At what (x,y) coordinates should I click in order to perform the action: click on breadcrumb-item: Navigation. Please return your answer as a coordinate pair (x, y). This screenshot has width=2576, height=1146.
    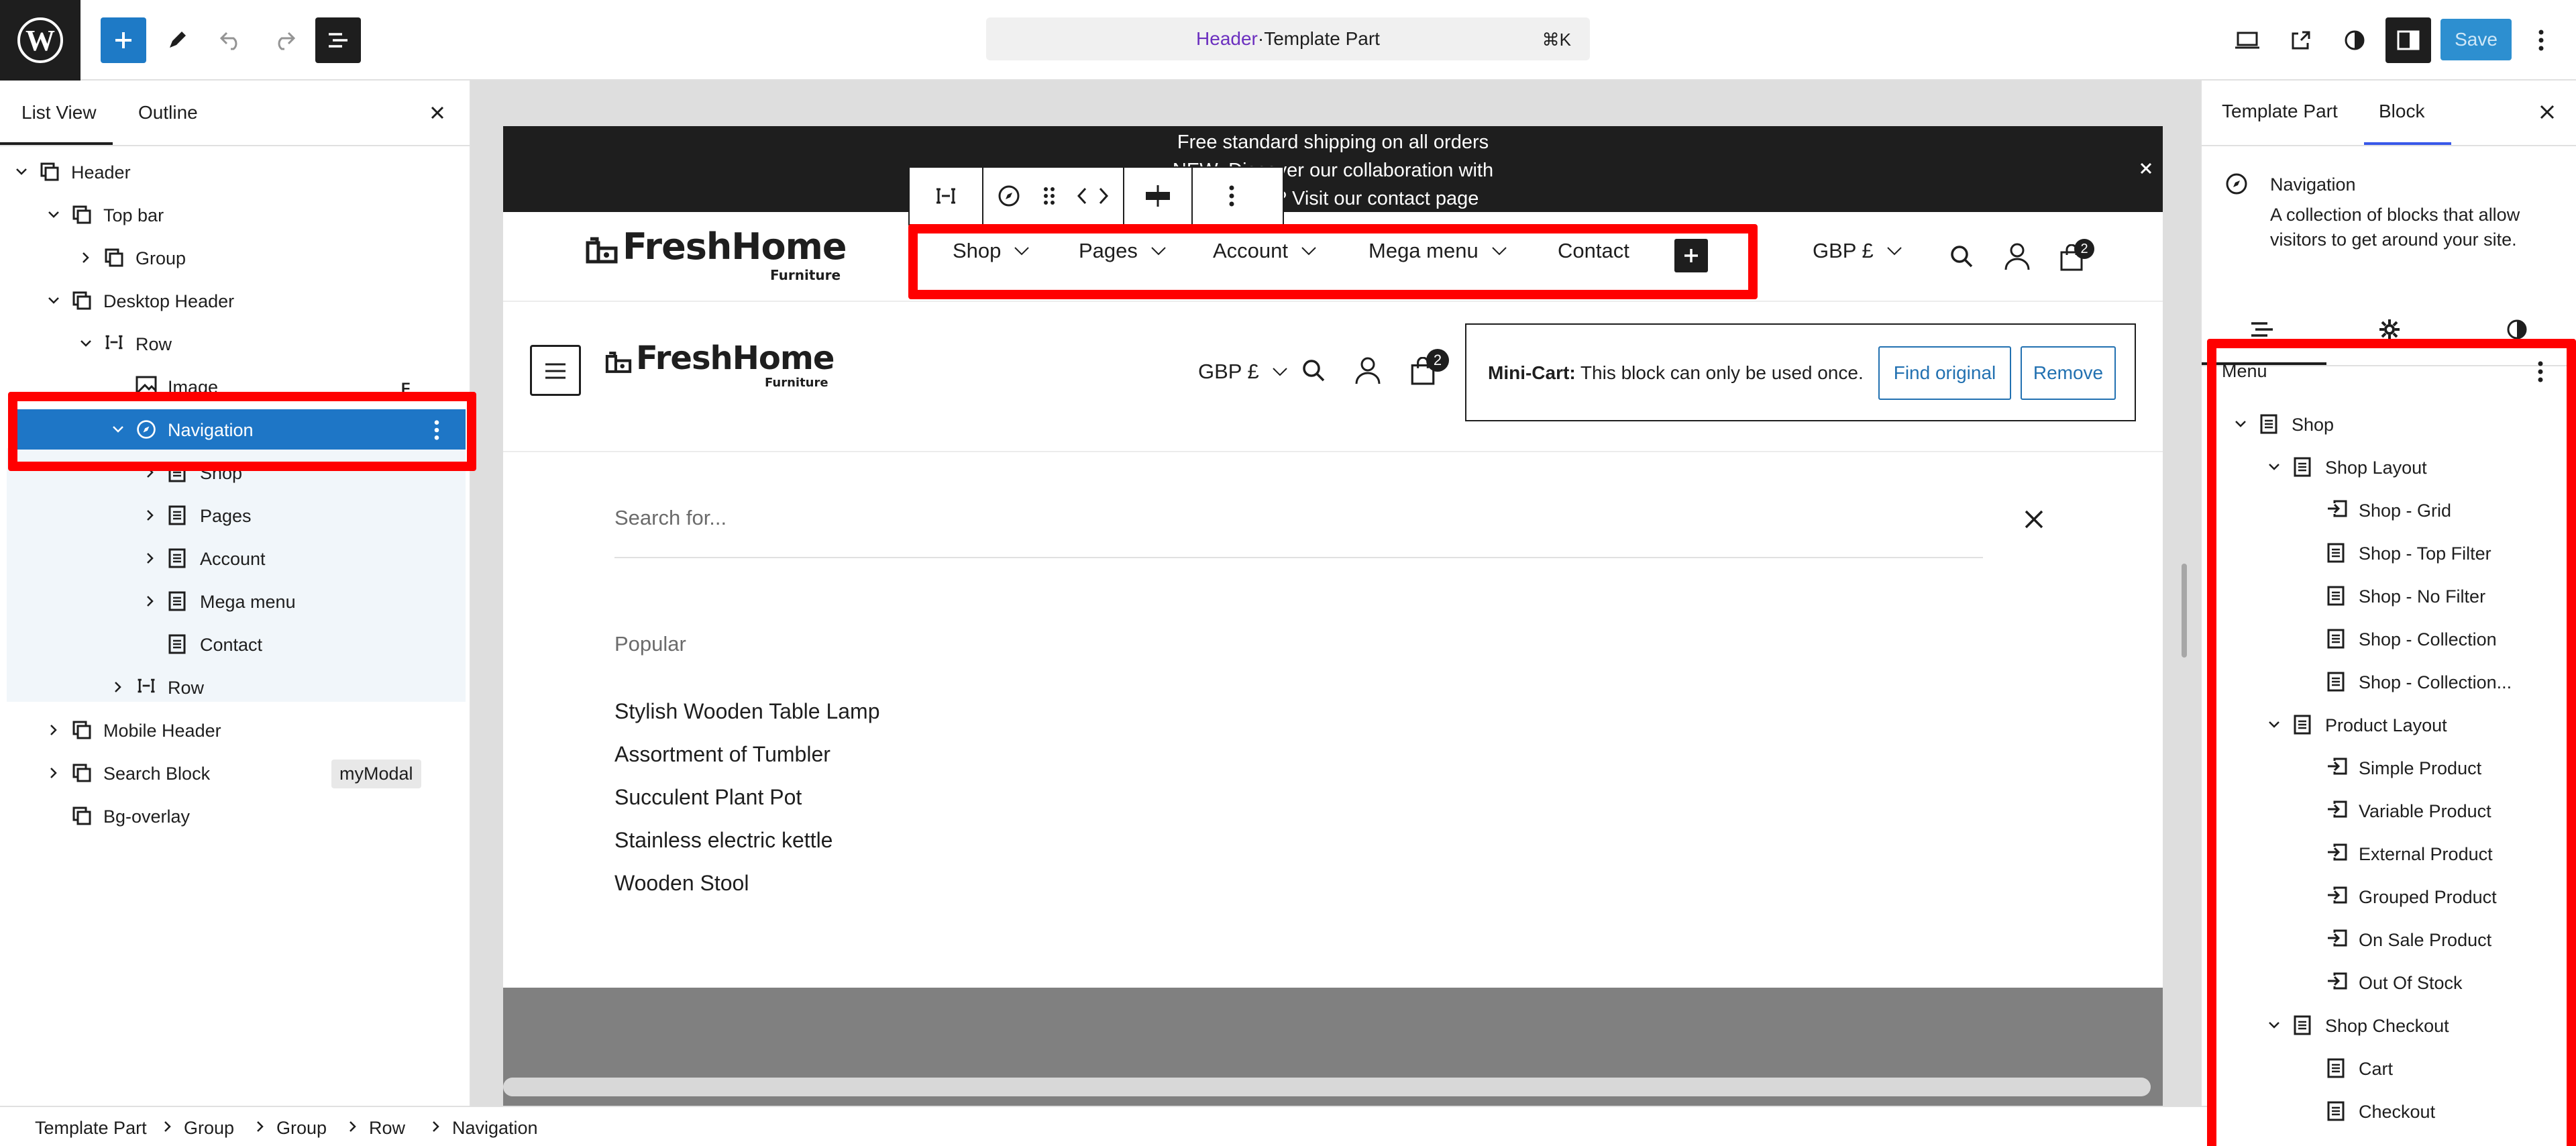
    Looking at the image, I should click on (495, 1128).